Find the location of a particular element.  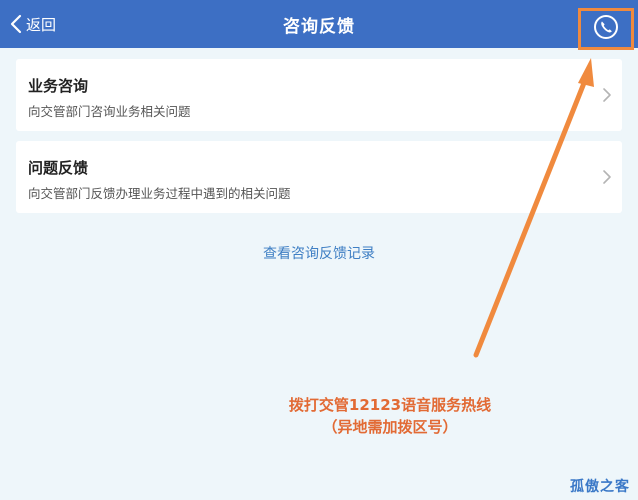

watermark: 孤傲之客 is located at coordinates (600, 487).